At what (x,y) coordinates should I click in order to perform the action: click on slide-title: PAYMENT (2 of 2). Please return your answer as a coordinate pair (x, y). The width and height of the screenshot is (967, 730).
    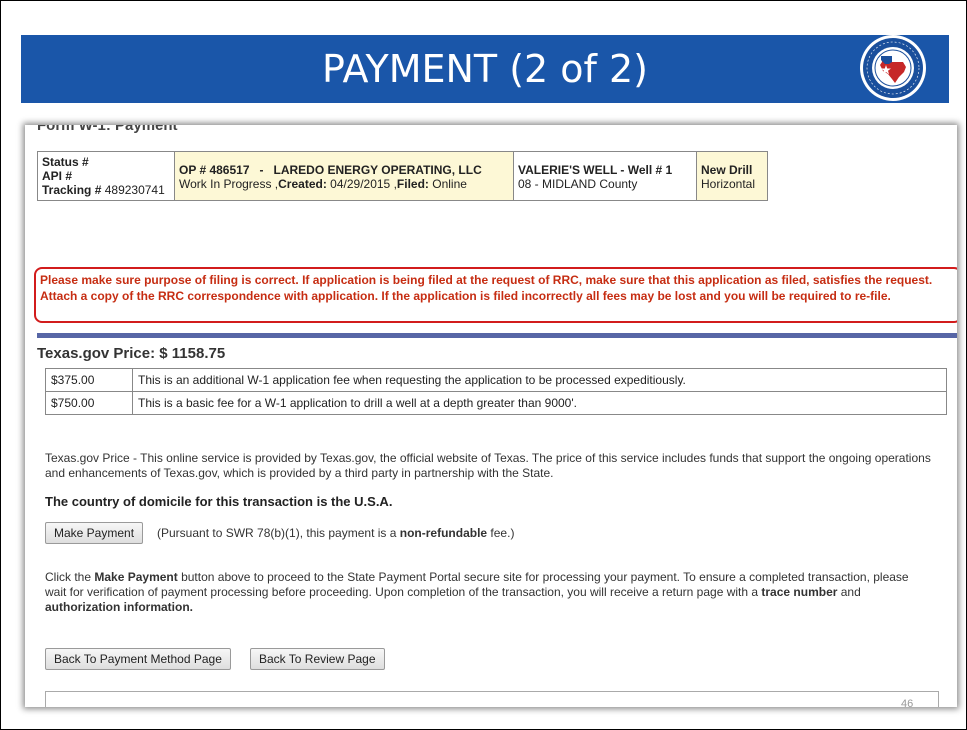
    Looking at the image, I should click on (485, 69).